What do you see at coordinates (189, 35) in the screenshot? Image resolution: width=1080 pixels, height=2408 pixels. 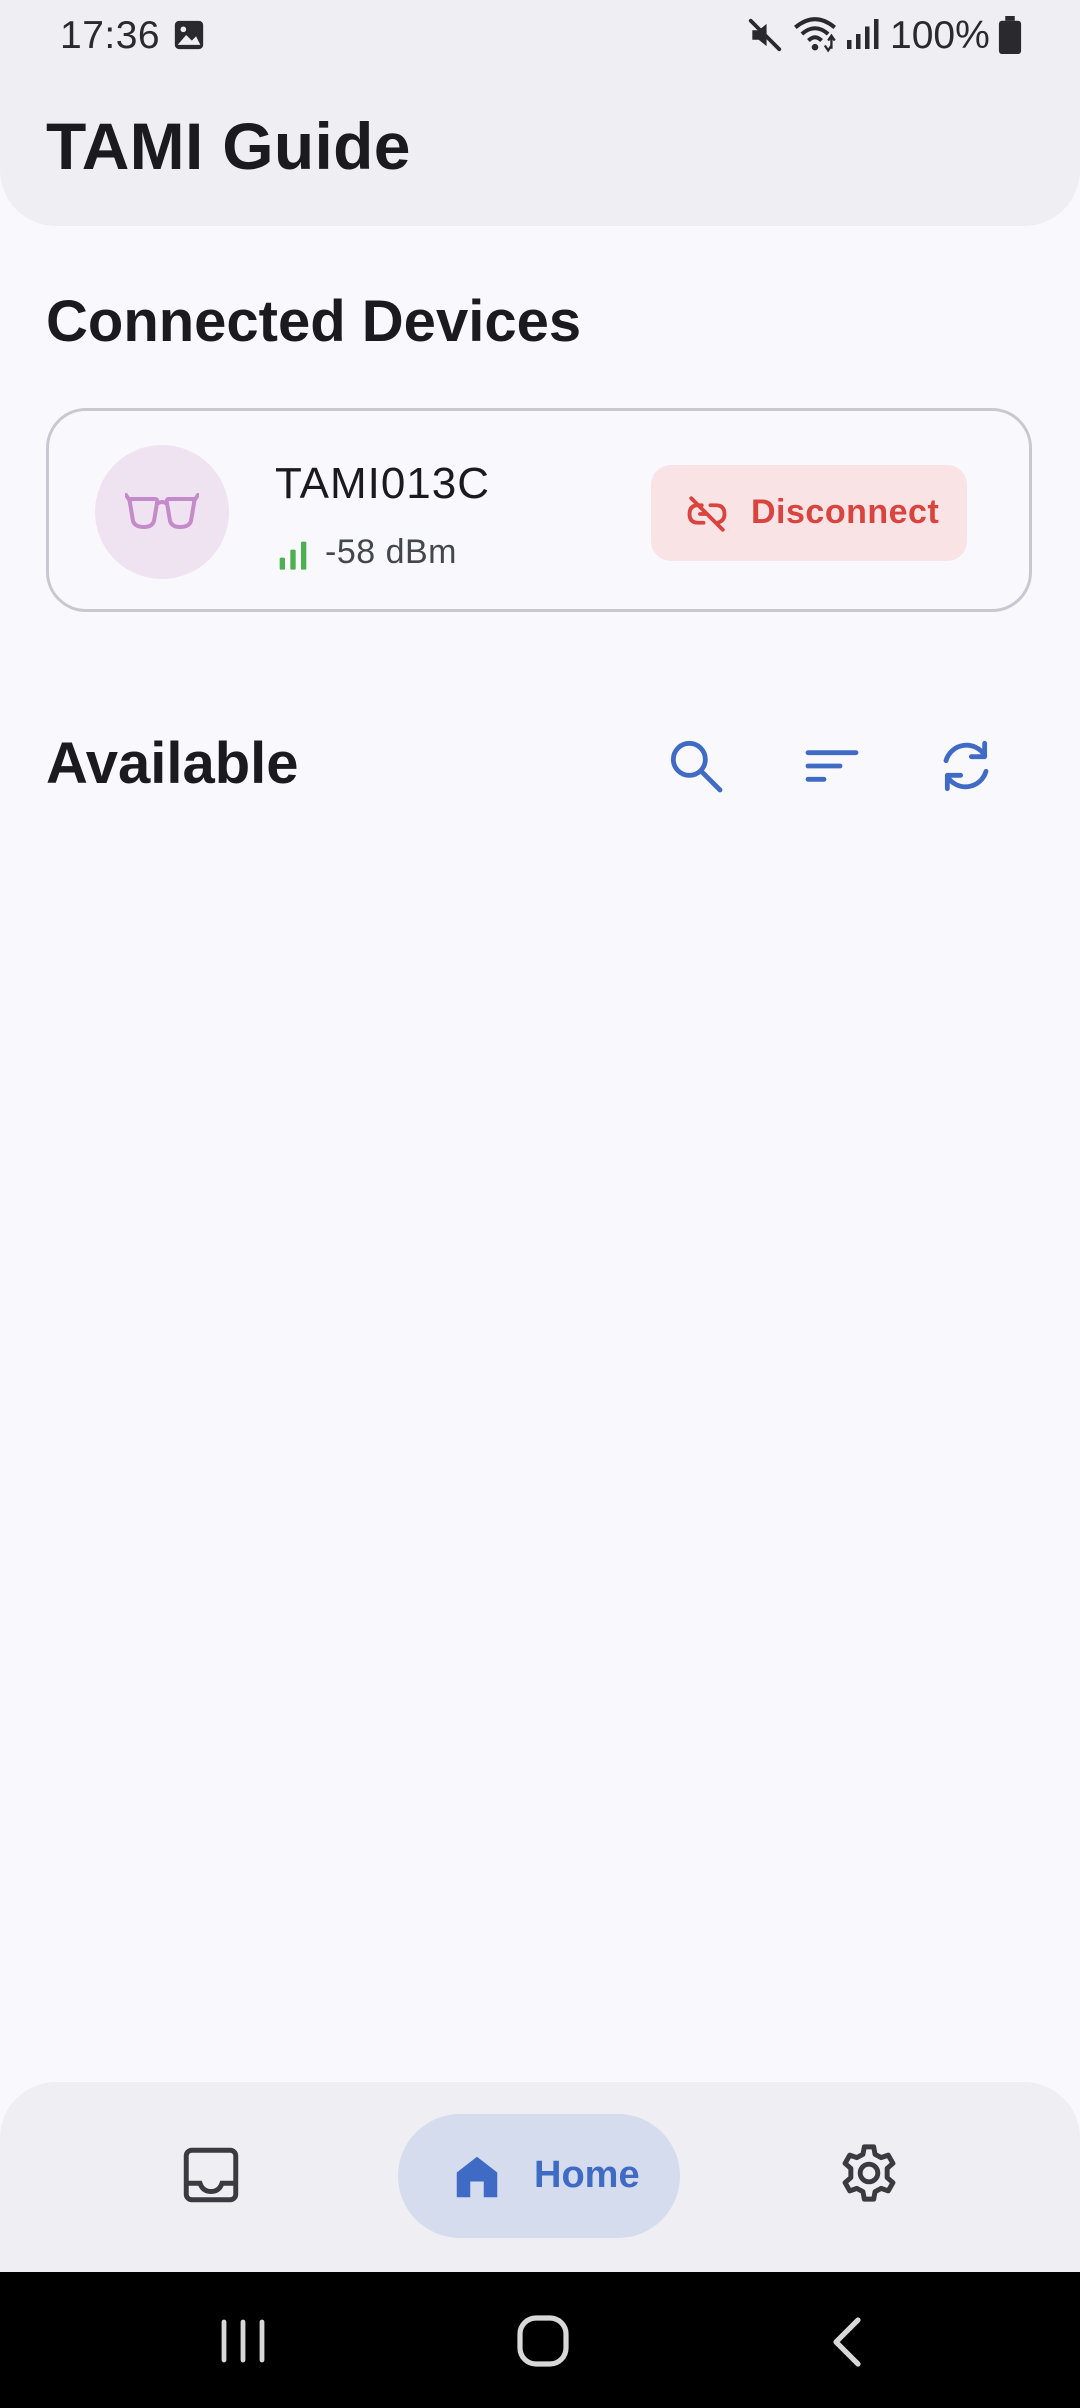 I see `gallery-icon` at bounding box center [189, 35].